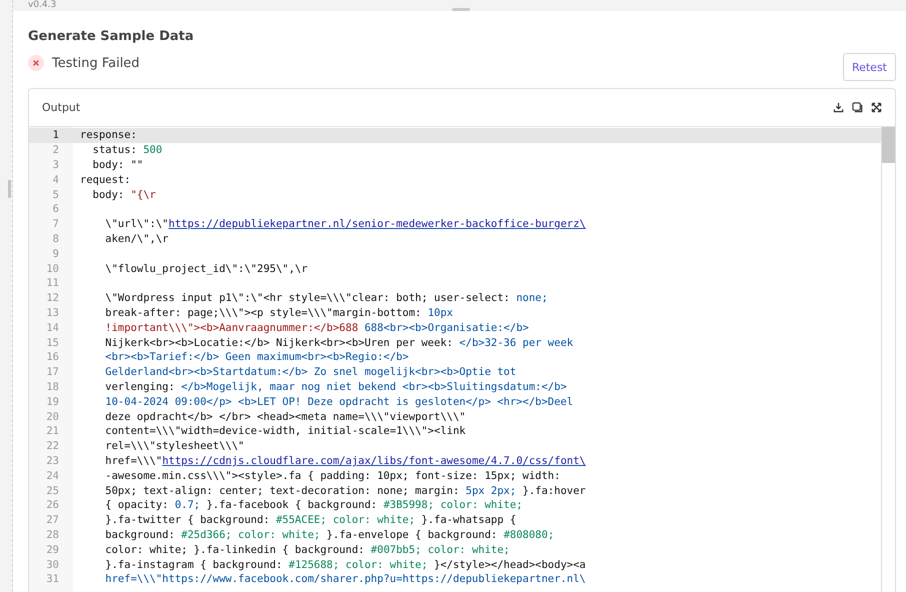  What do you see at coordinates (187, 520) in the screenshot?
I see `code-text: }.fa-twitter { background:` at bounding box center [187, 520].